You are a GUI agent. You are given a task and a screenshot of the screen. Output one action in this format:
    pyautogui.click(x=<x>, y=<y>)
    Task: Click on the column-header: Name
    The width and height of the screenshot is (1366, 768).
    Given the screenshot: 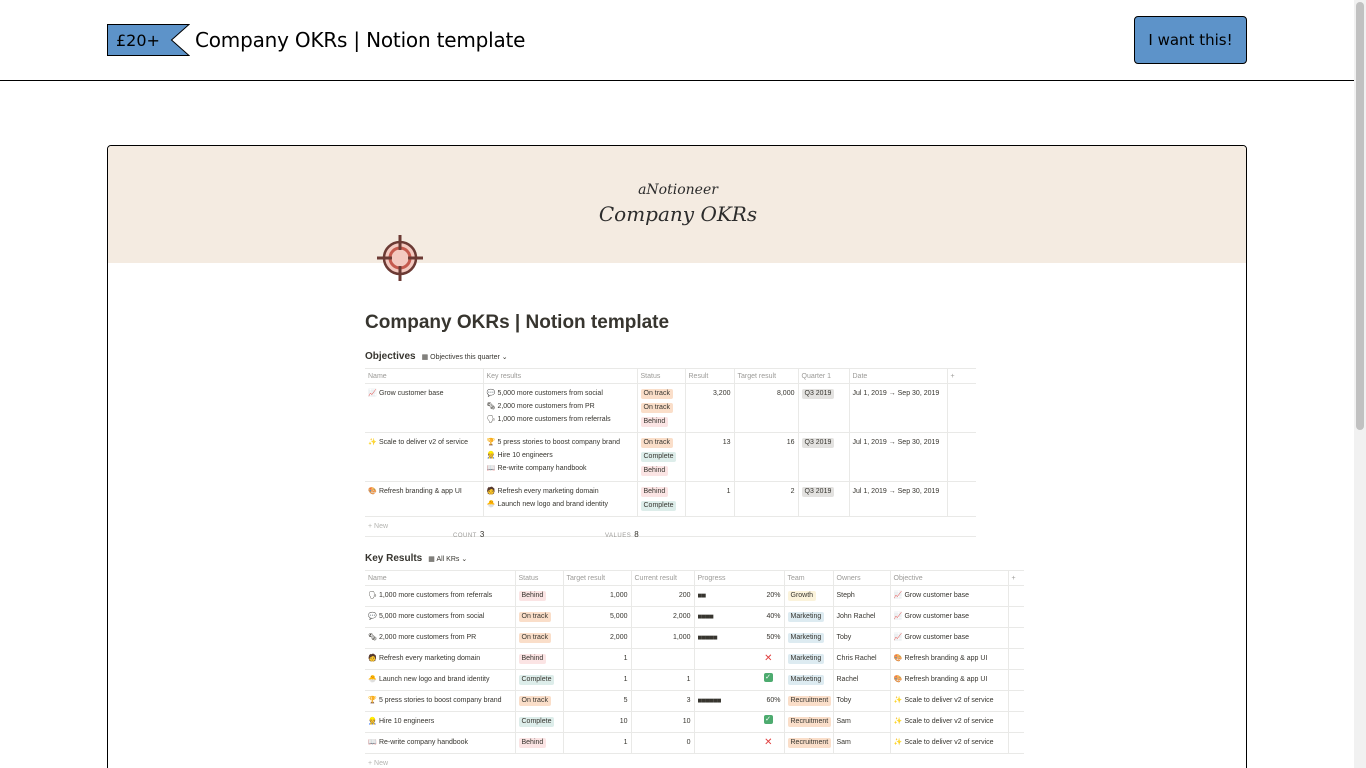 What is the action you would take?
    pyautogui.click(x=424, y=376)
    